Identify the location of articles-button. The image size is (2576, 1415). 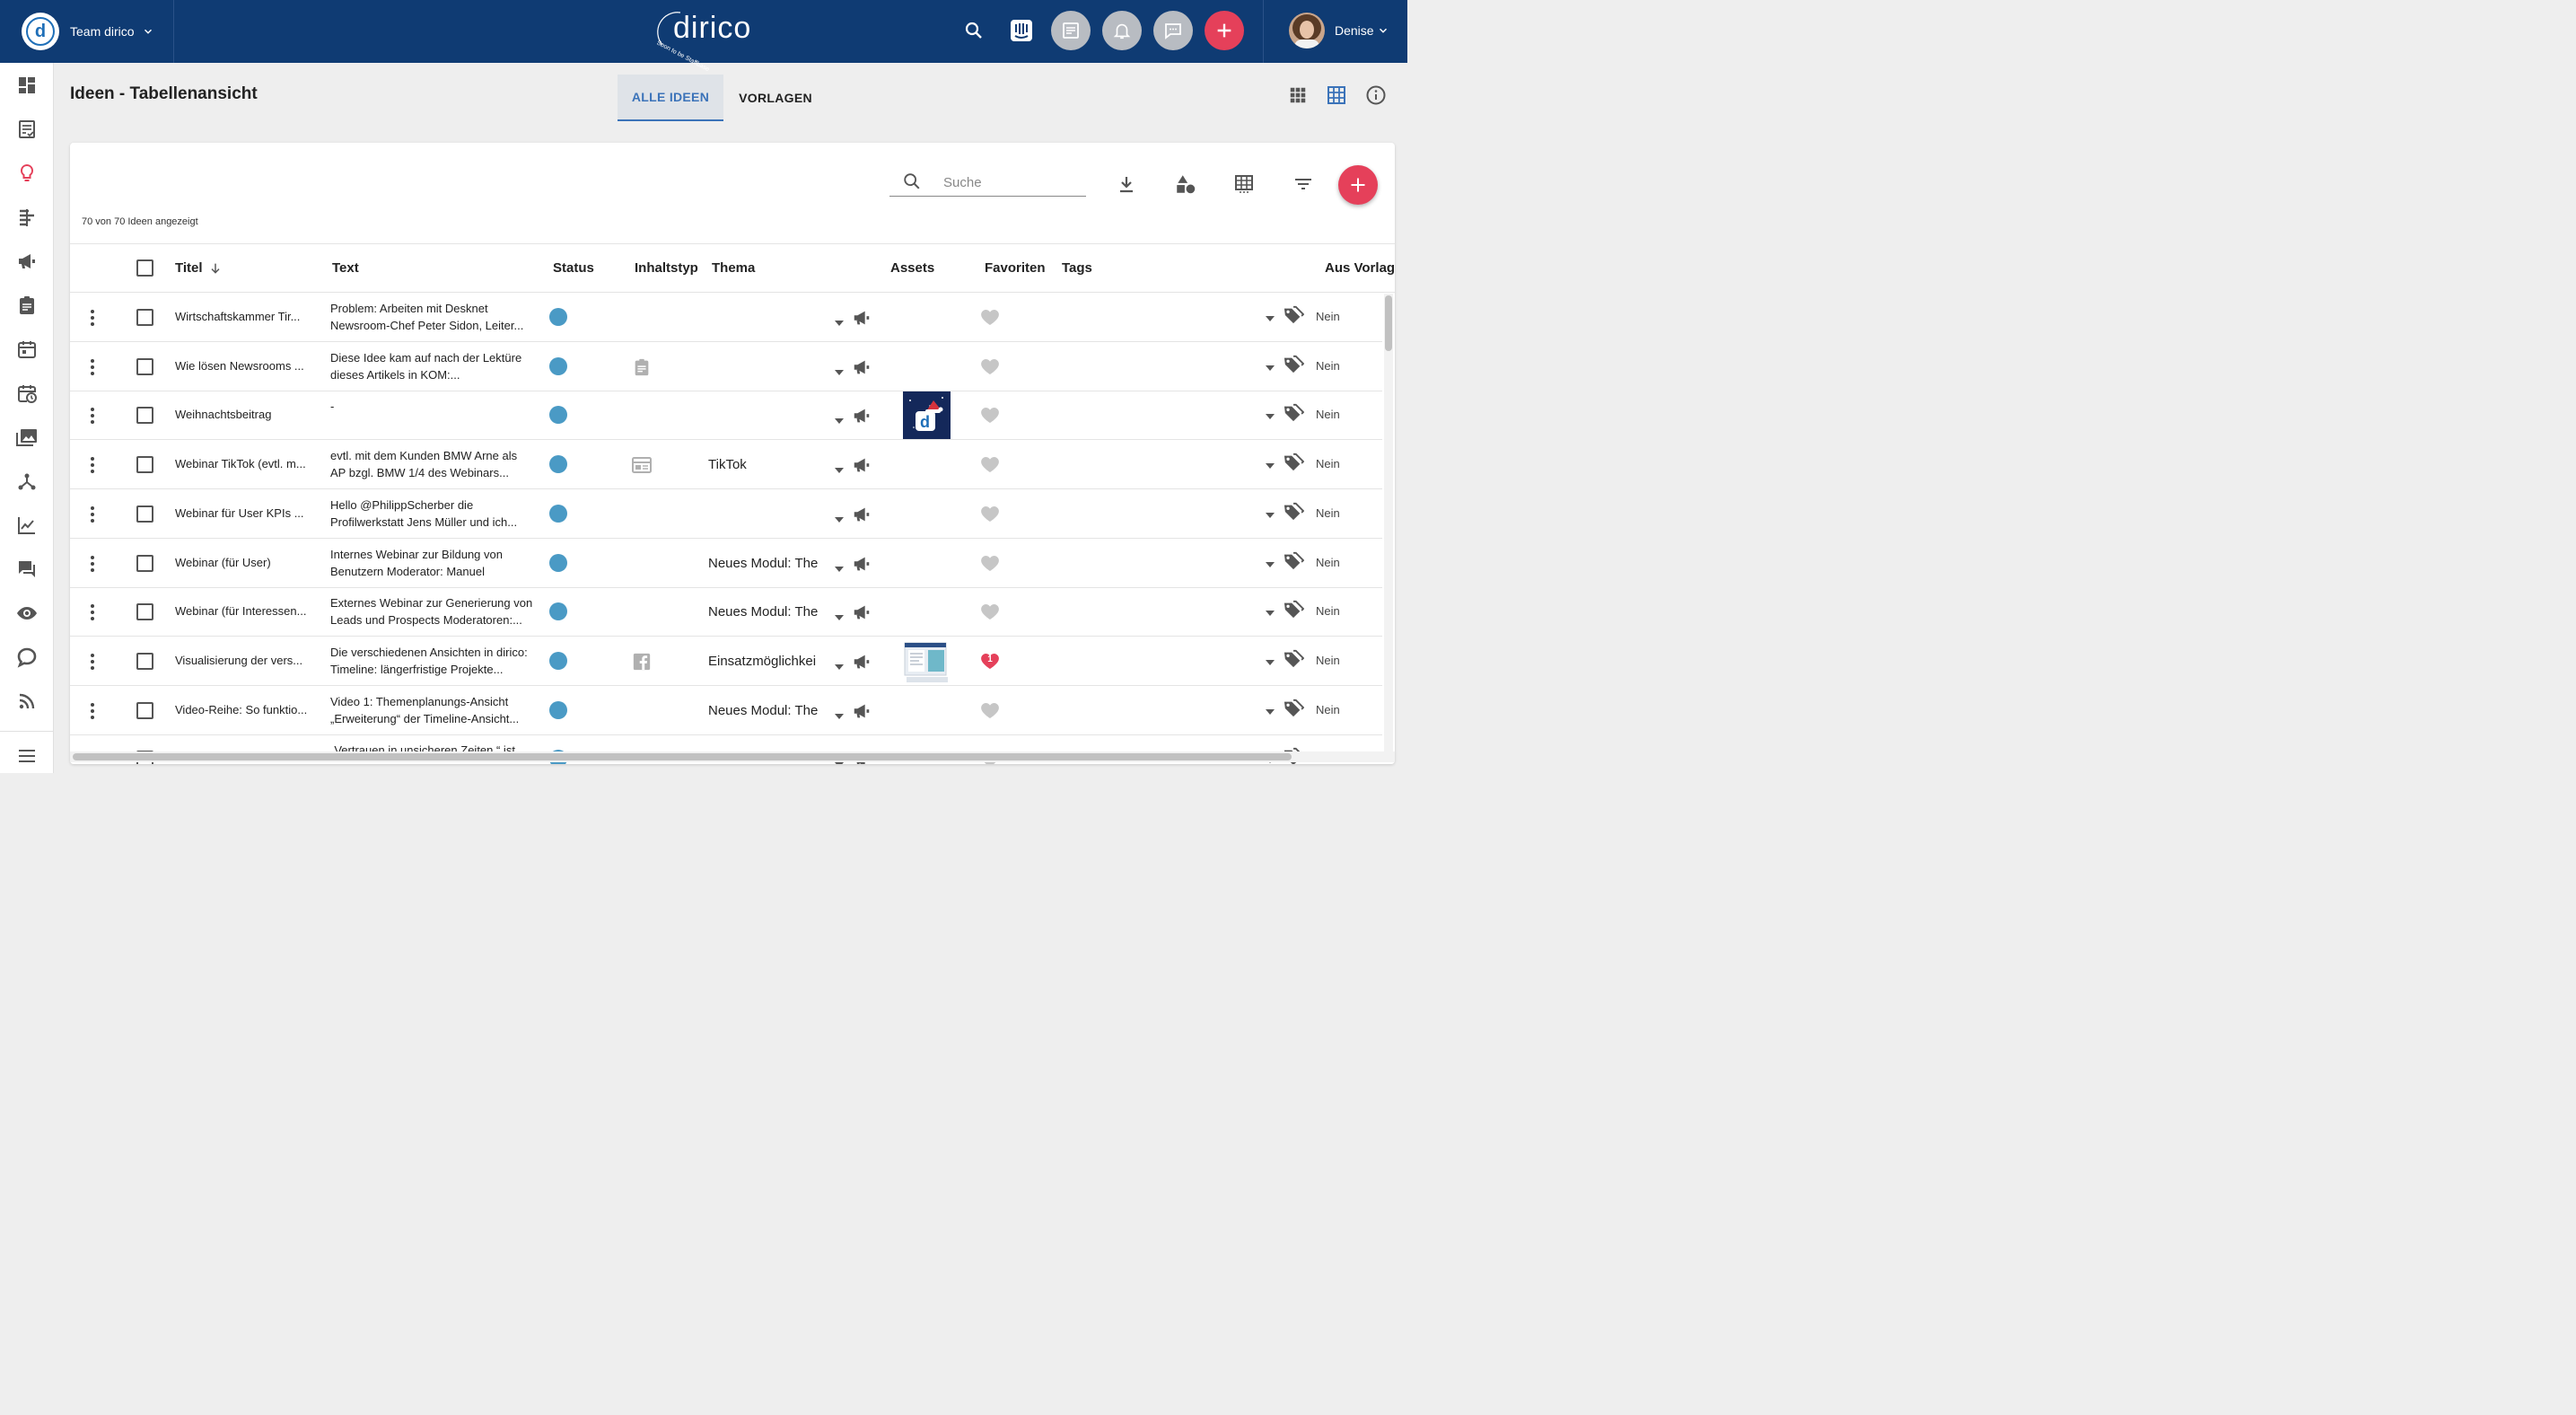
(1071, 30).